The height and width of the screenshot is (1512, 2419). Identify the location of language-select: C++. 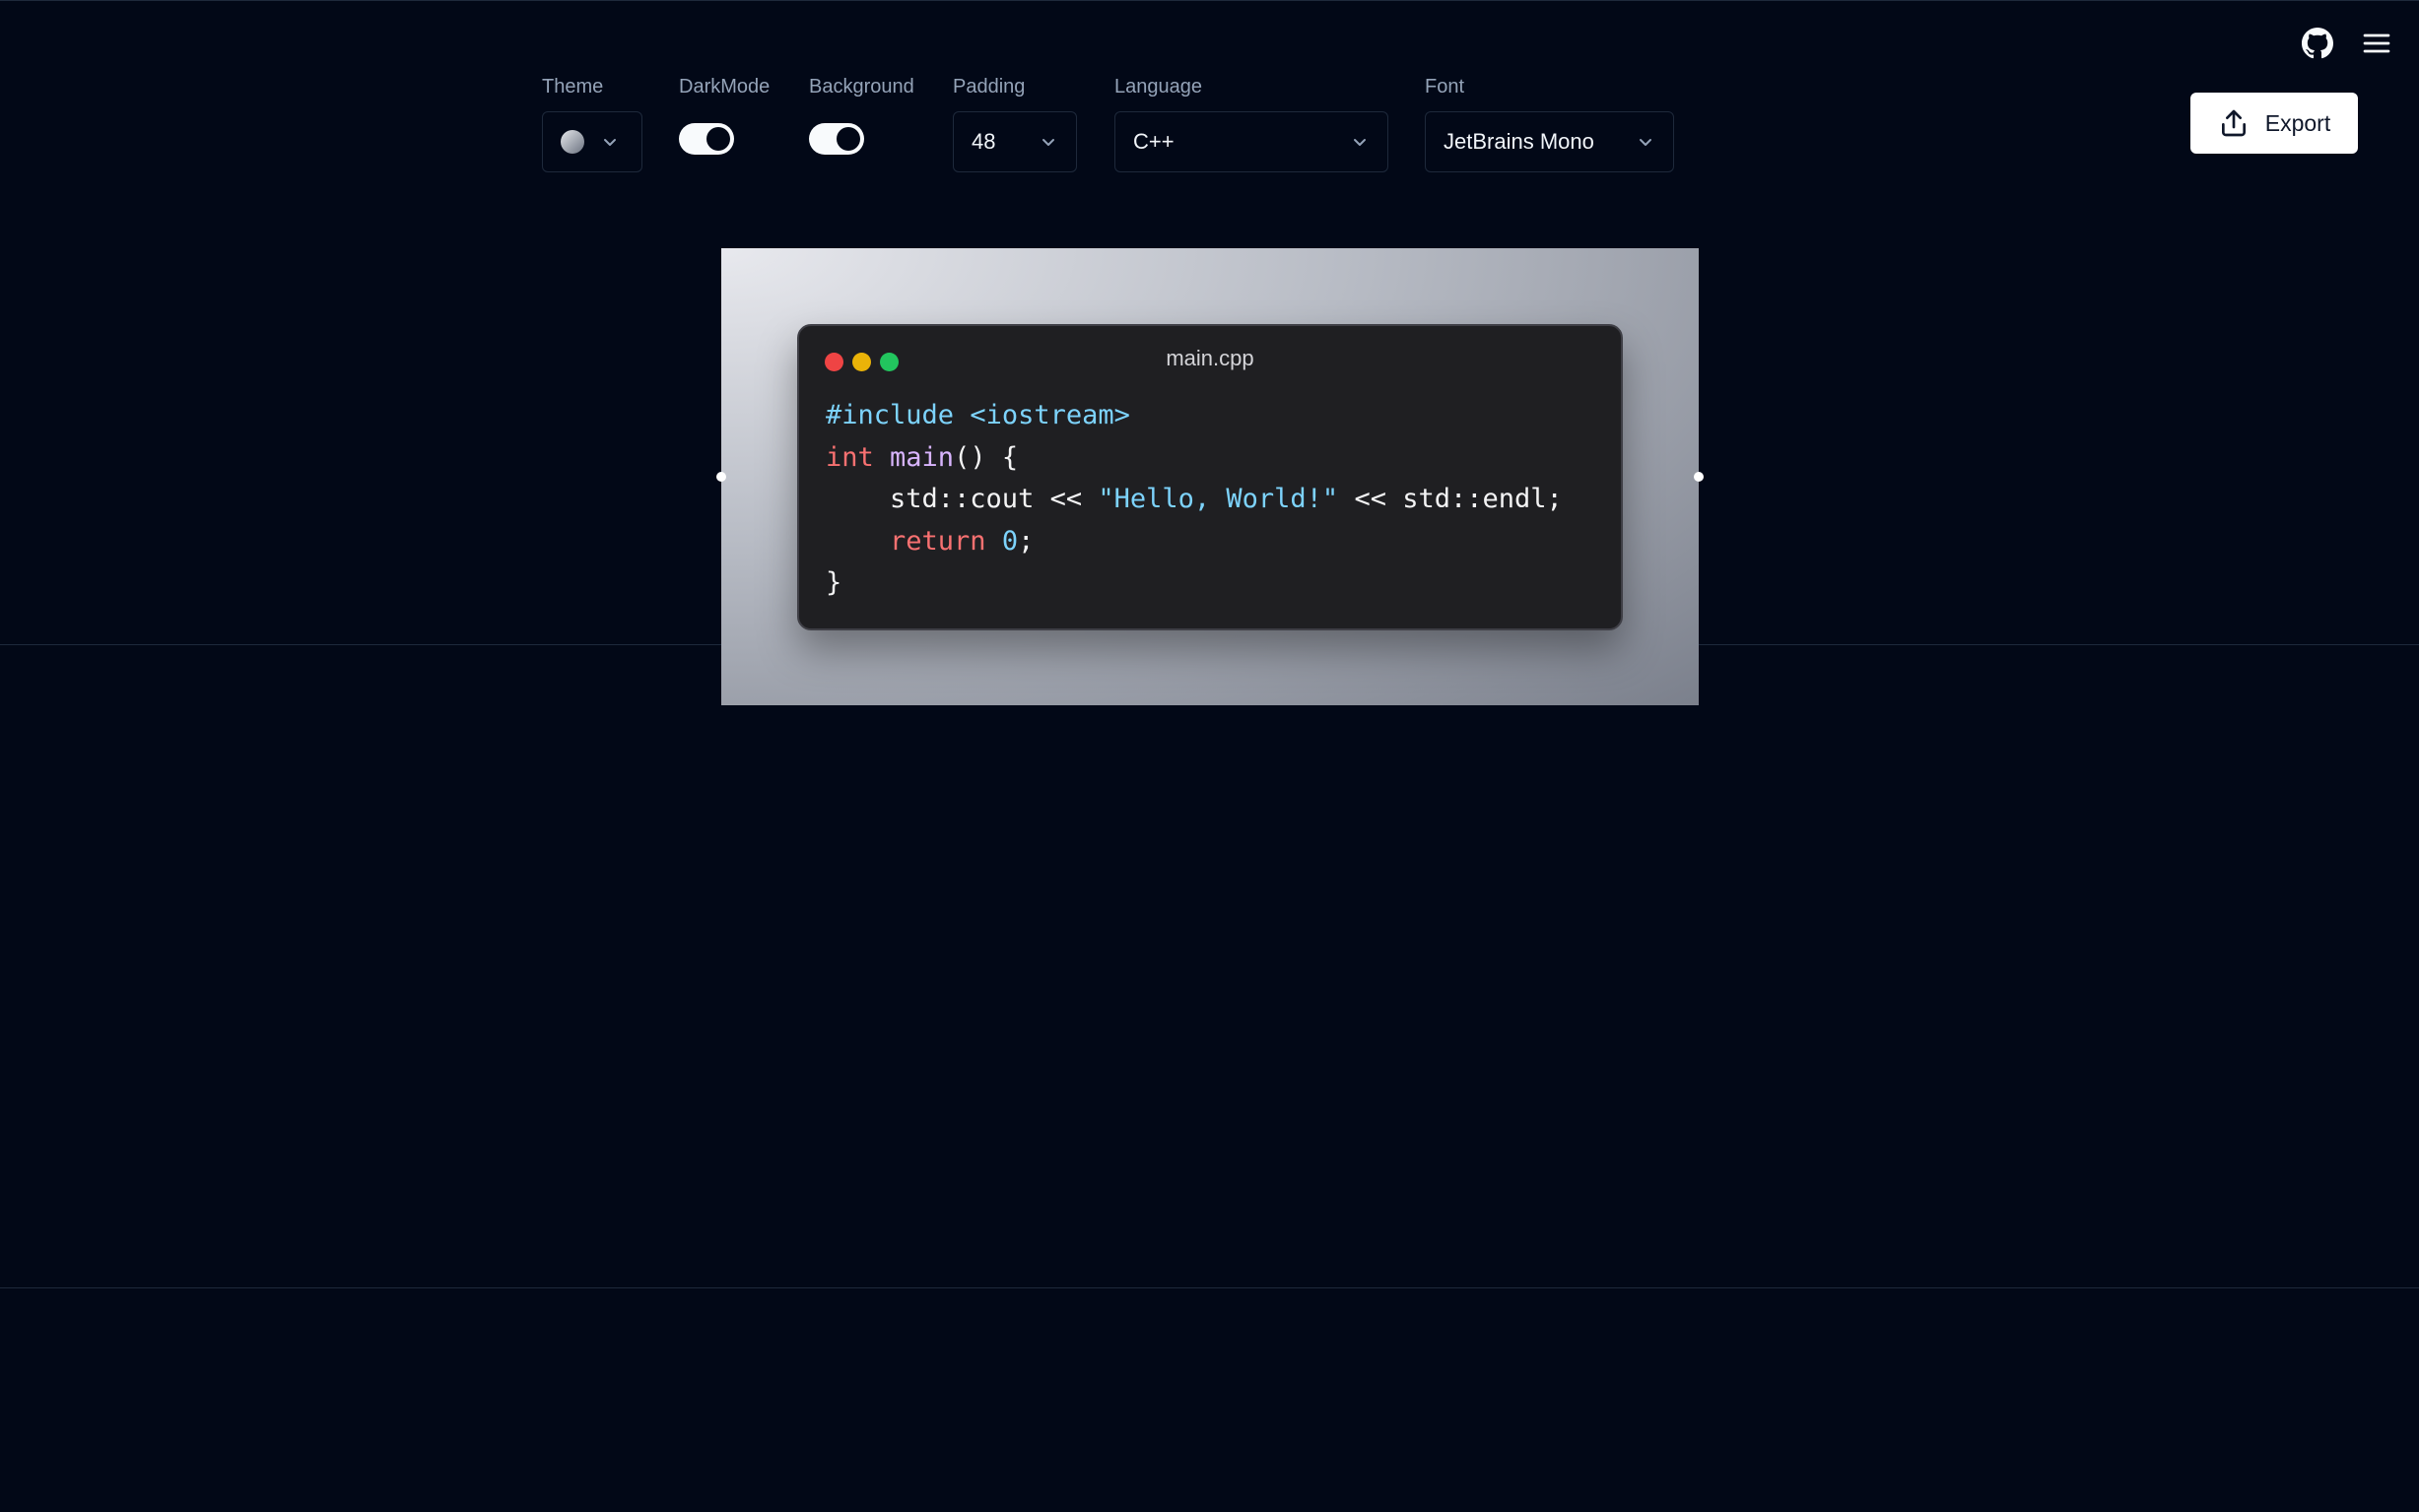
(1251, 141).